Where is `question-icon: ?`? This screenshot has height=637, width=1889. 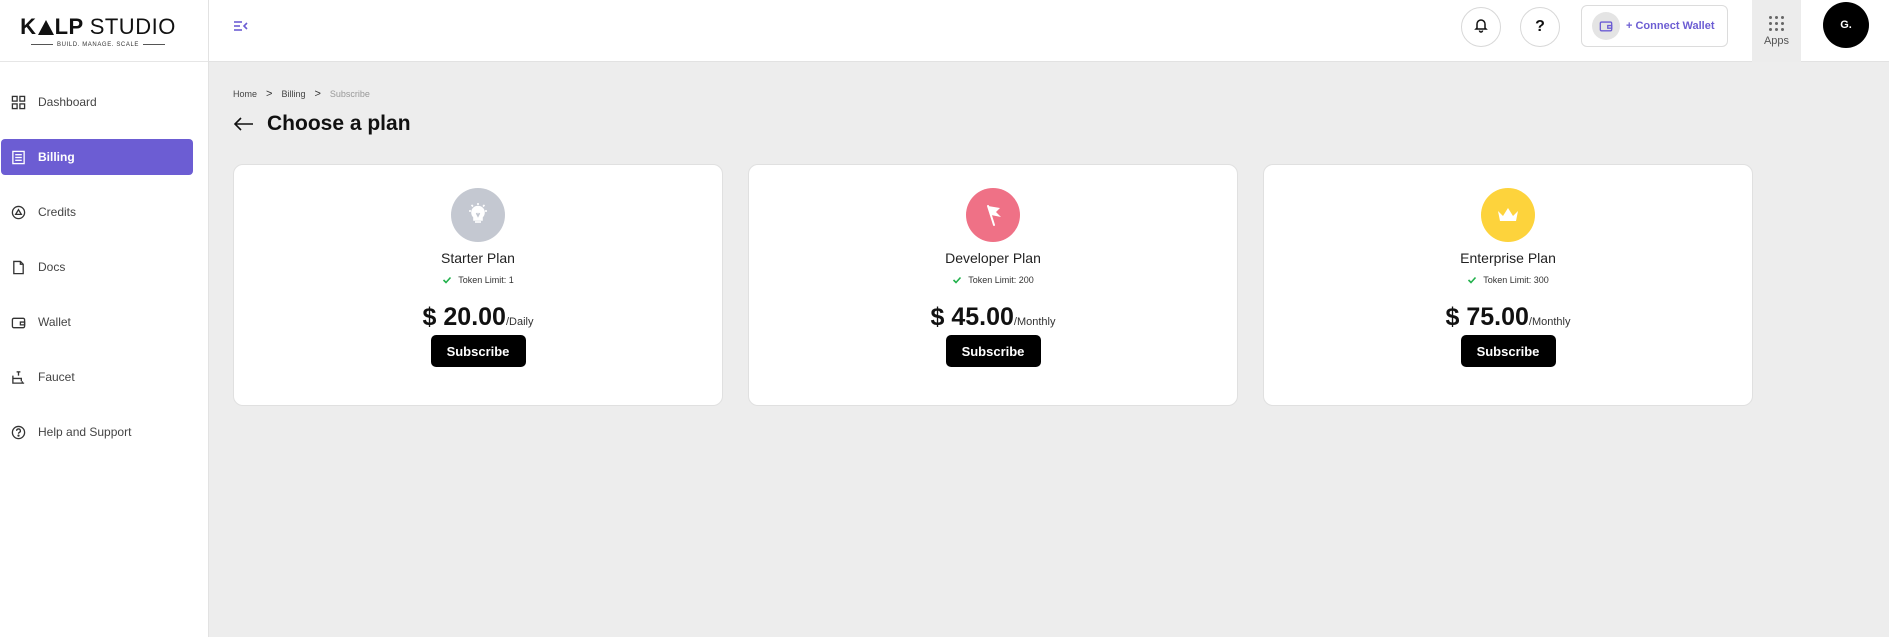 question-icon: ? is located at coordinates (1540, 26).